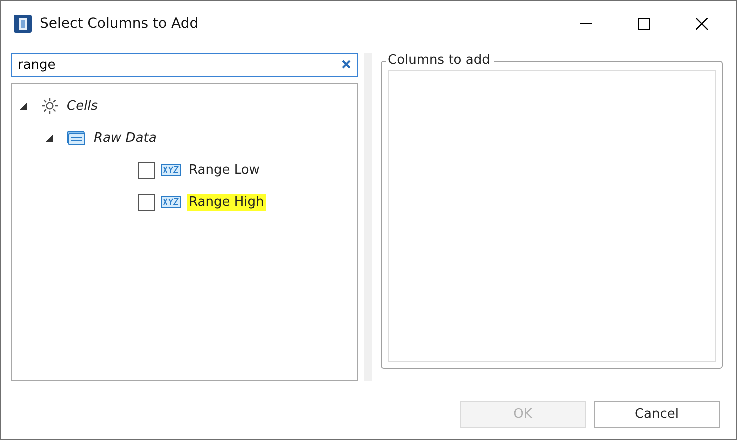 This screenshot has height=440, width=737. Describe the element at coordinates (50, 106) in the screenshot. I see `sun-icon` at that location.